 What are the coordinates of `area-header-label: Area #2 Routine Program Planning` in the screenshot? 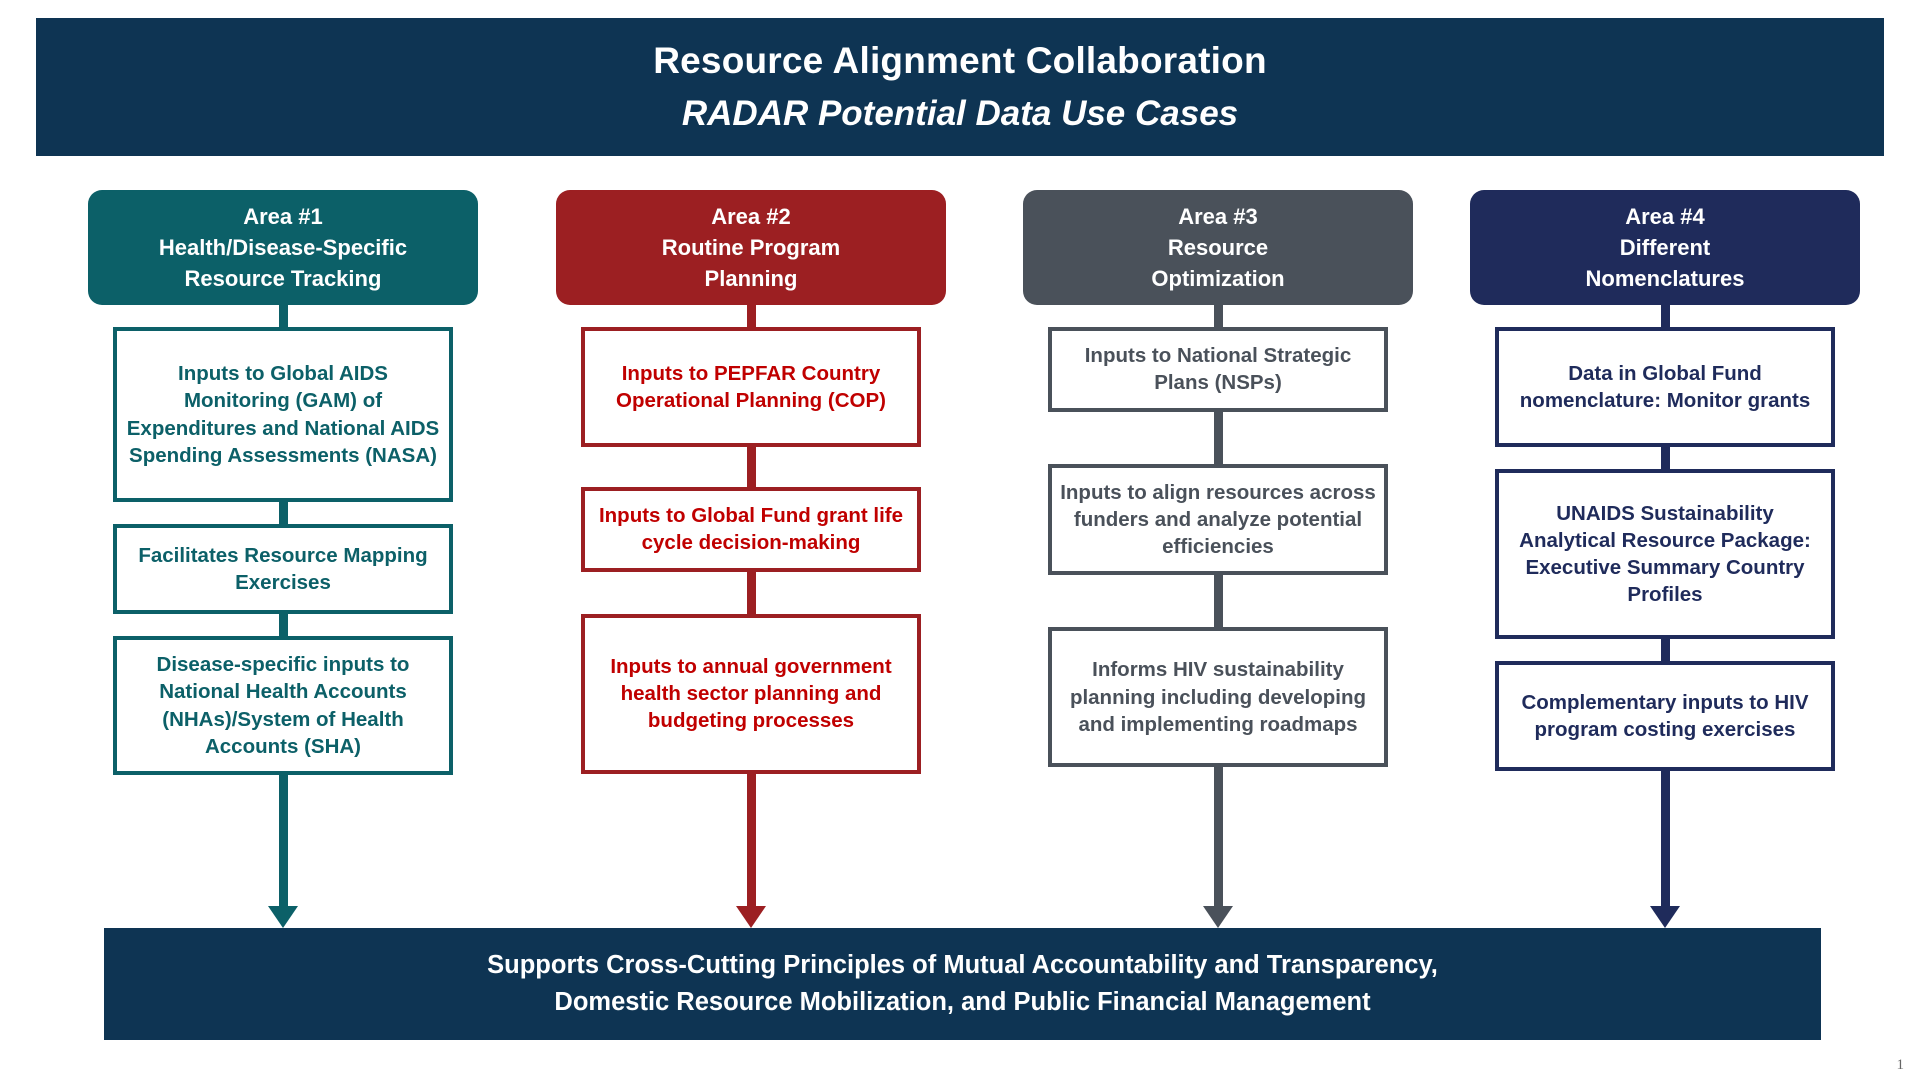 It's located at (751, 247).